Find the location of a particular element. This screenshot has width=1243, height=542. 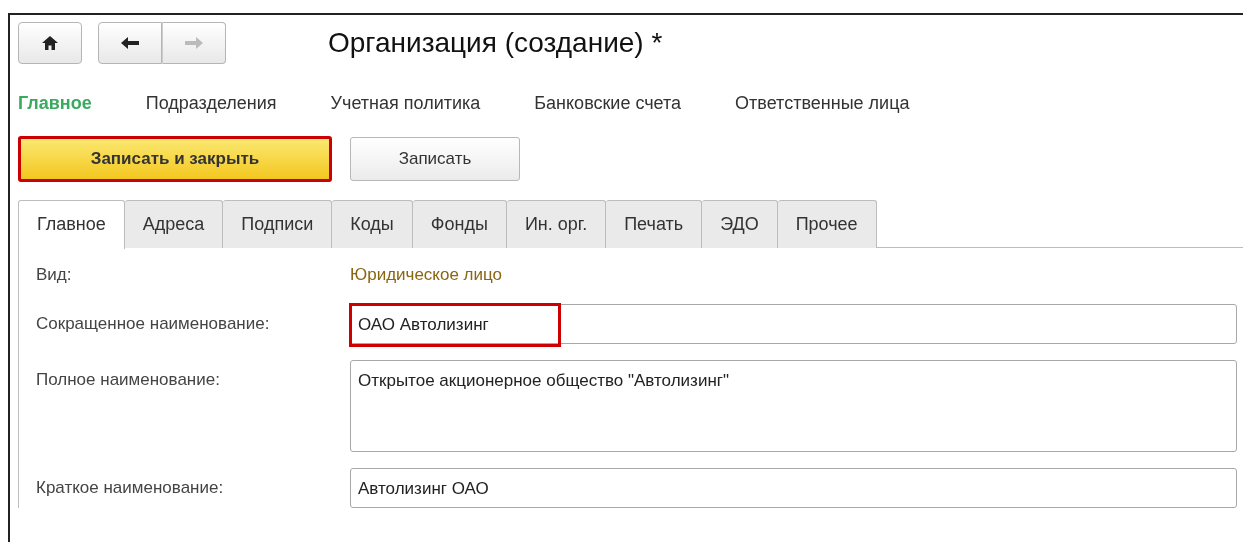

tab: ЭДО is located at coordinates (740, 224).